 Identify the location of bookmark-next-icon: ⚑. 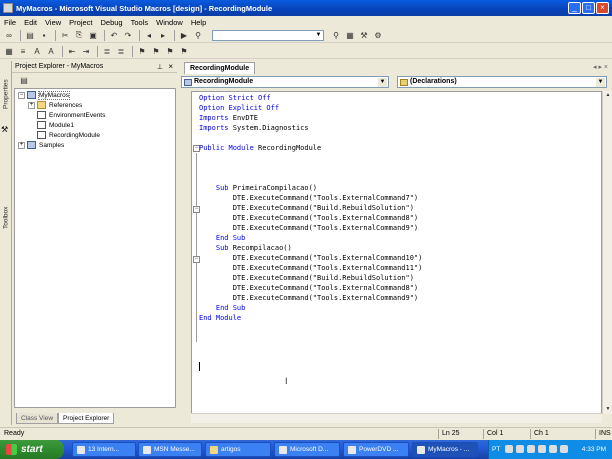
(156, 51).